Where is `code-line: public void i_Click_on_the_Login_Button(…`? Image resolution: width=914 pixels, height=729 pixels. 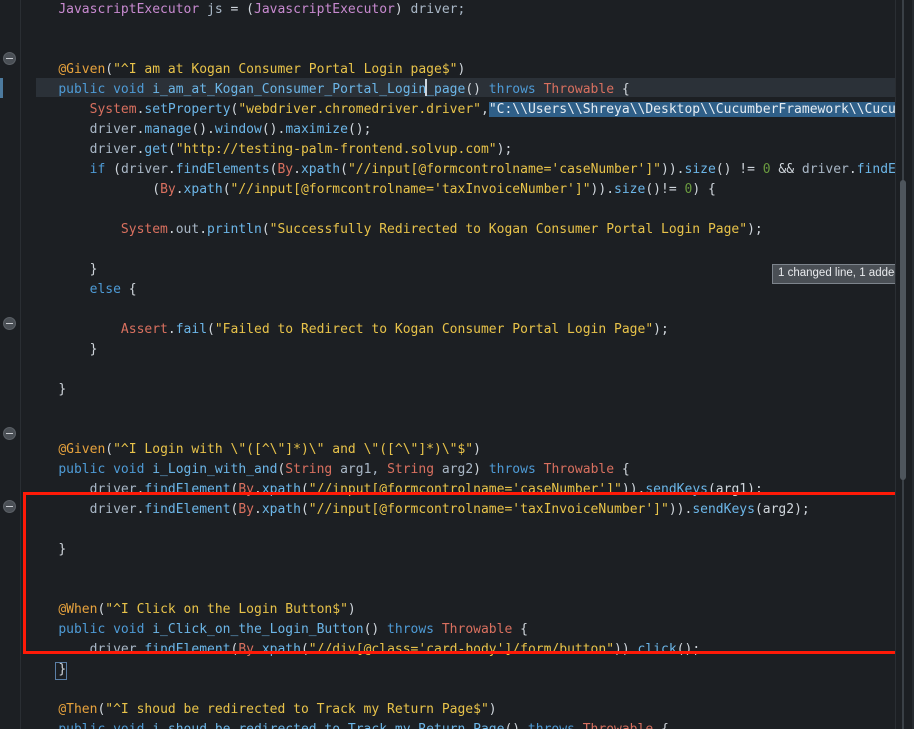 code-line: public void i_Click_on_the_Login_Button(… is located at coordinates (458, 630).